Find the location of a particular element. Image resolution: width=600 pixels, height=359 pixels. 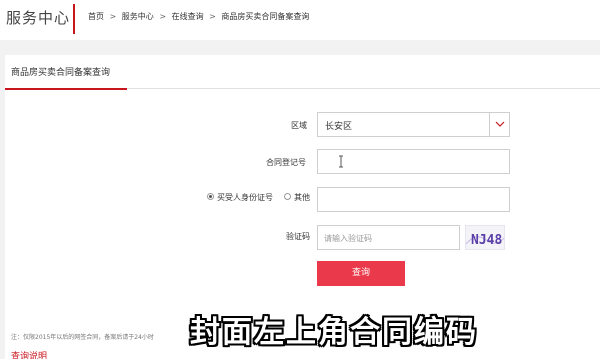

breadcrumb-current: 商品房买卖合同备案查询 is located at coordinates (265, 16).